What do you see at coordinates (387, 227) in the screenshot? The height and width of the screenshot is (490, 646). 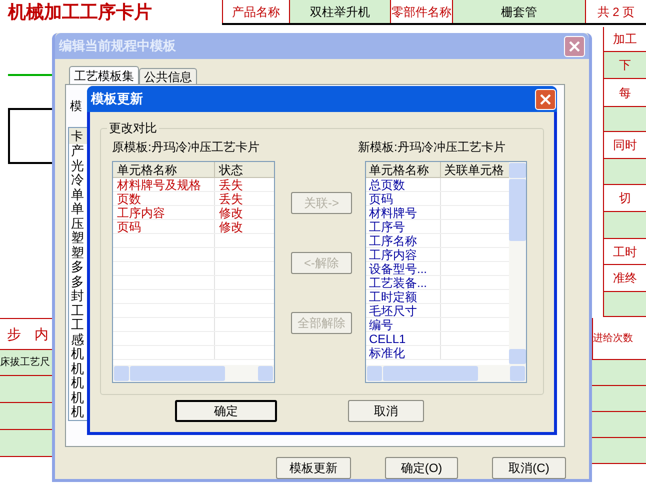 I see `cell-name: 工序号` at bounding box center [387, 227].